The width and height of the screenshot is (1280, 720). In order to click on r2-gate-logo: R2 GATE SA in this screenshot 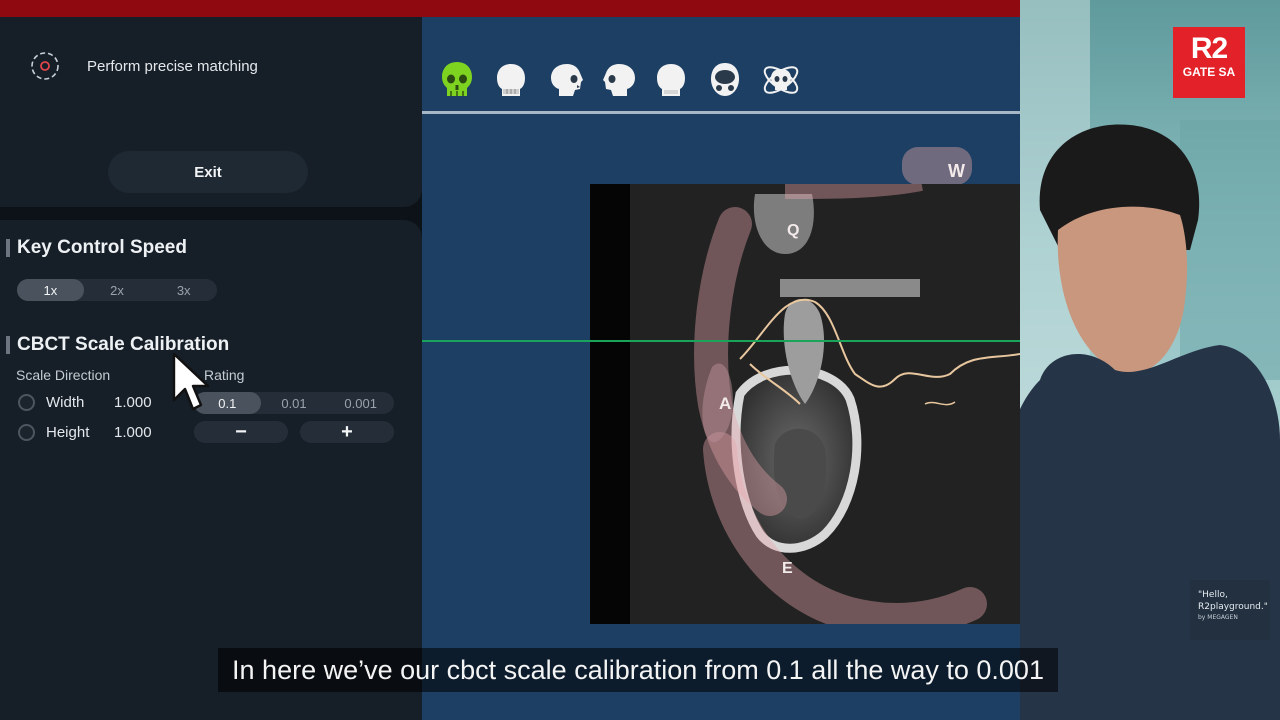, I will do `click(1209, 62)`.